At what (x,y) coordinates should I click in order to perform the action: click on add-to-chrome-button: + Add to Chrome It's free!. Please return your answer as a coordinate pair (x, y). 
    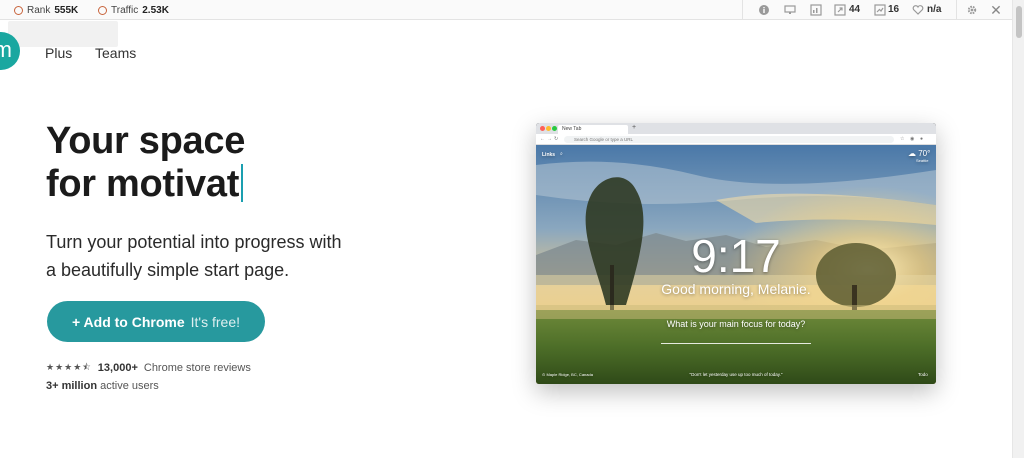
    Looking at the image, I should click on (156, 321).